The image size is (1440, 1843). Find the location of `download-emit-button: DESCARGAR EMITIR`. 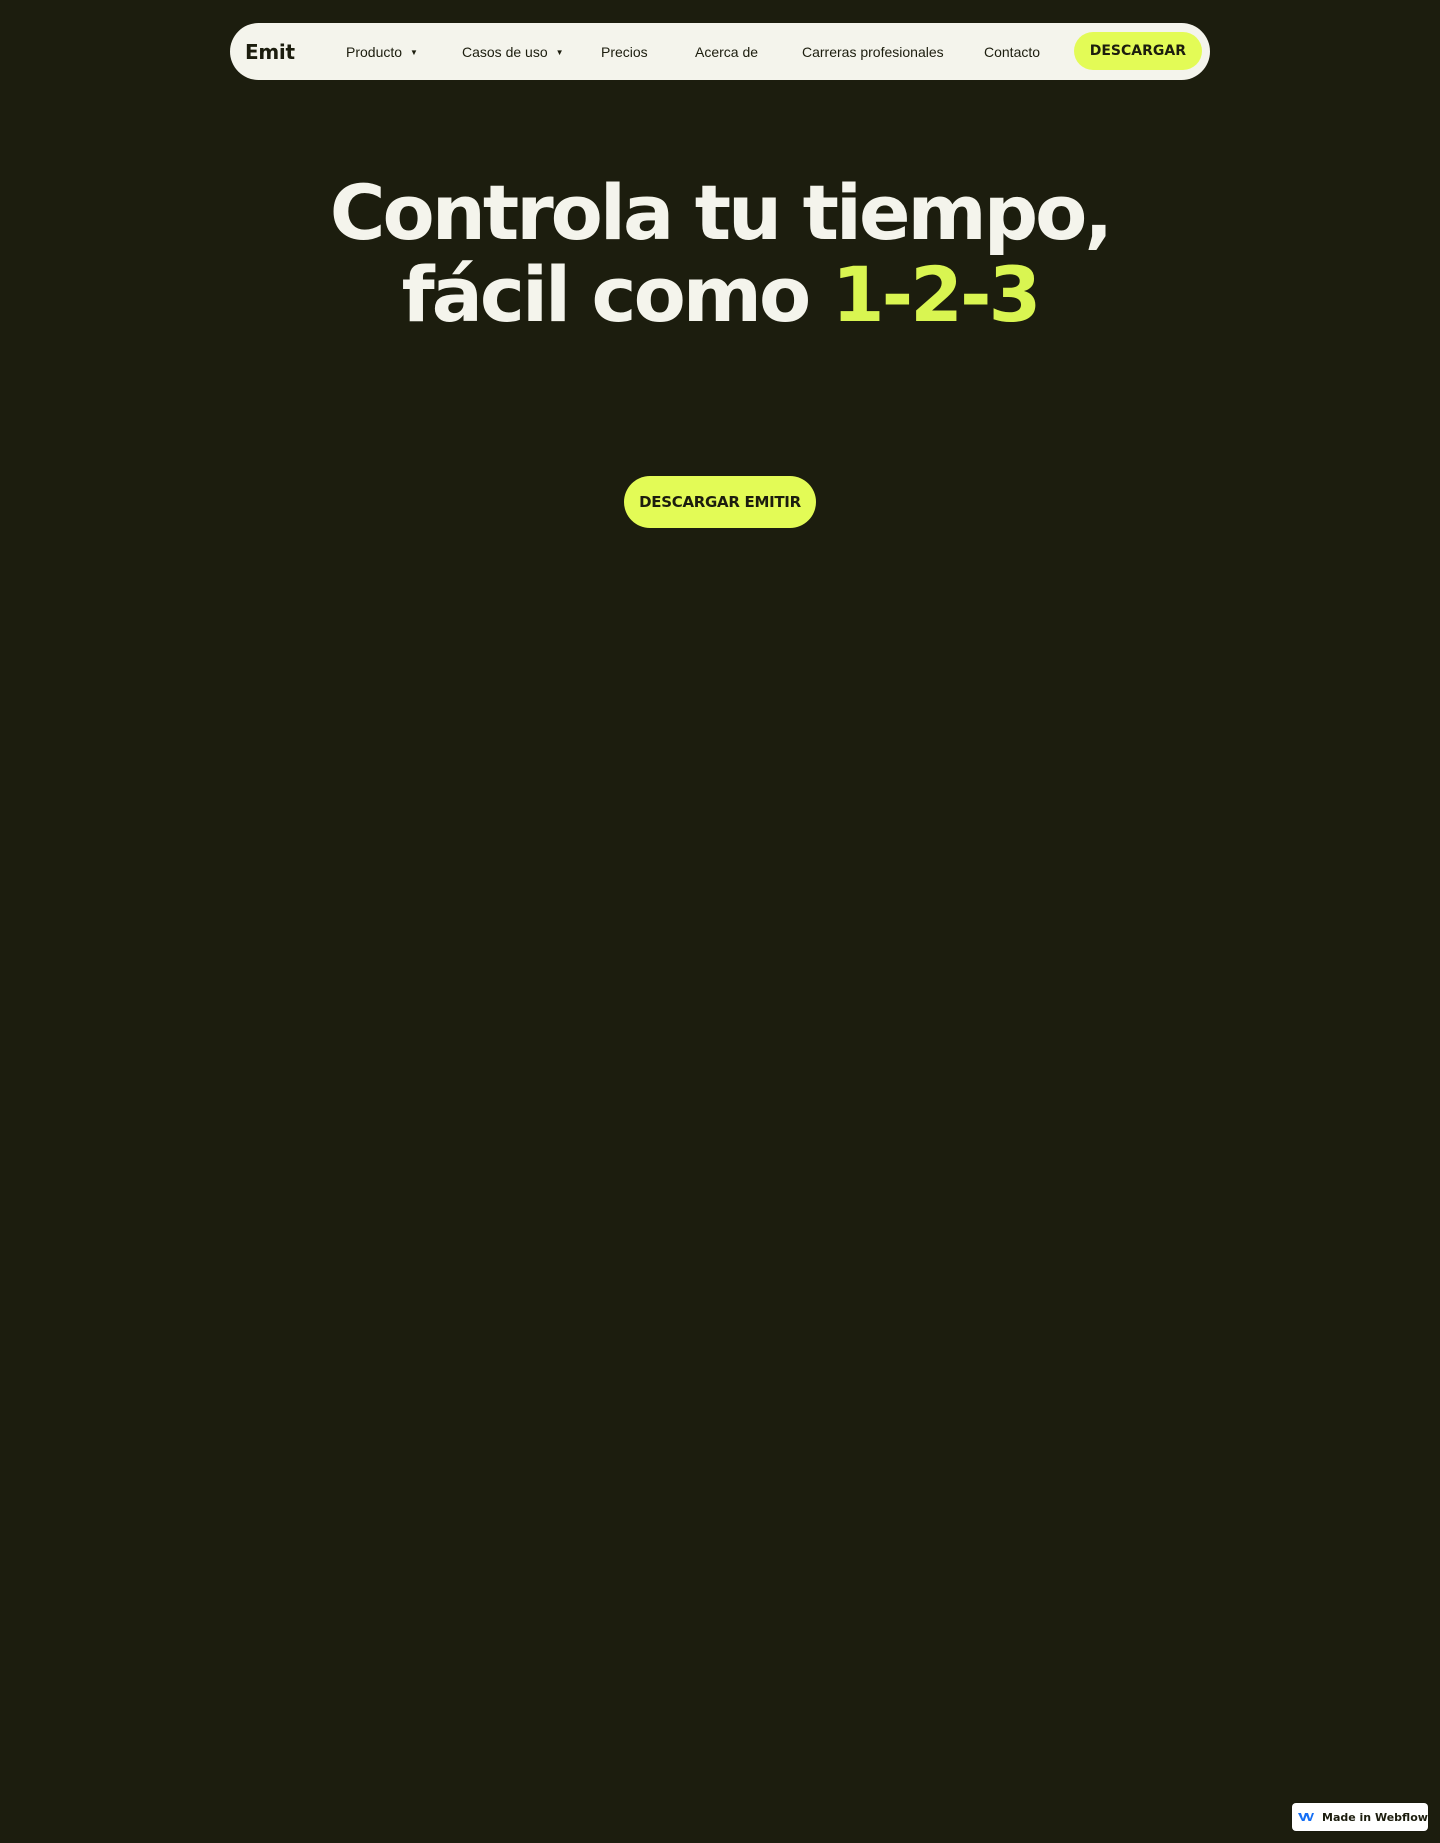

download-emit-button: DESCARGAR EMITIR is located at coordinates (720, 502).